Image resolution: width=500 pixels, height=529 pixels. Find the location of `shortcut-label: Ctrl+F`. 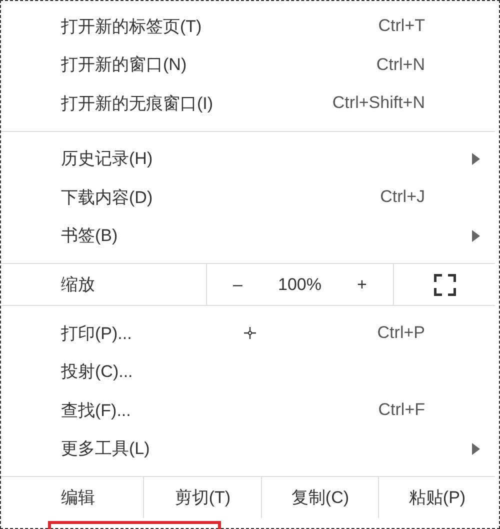

shortcut-label: Ctrl+F is located at coordinates (401, 410).